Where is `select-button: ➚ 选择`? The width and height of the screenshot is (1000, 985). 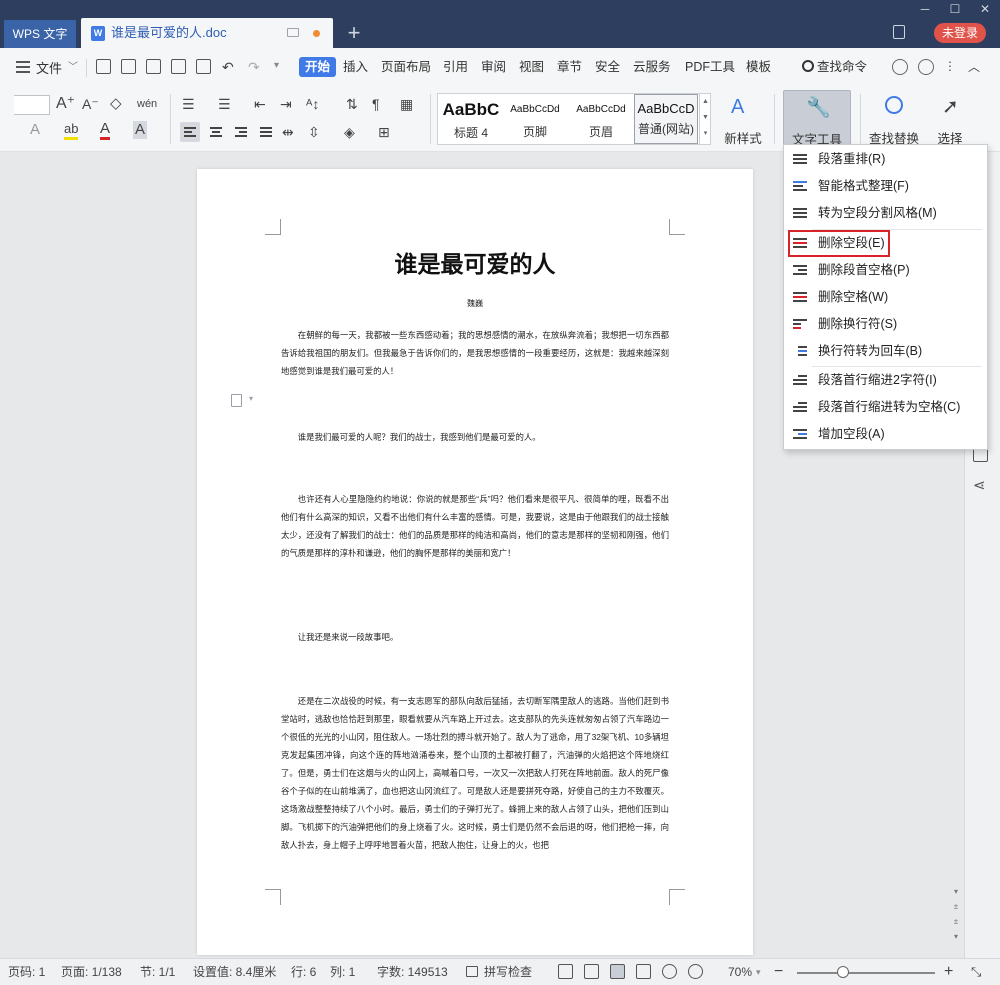 select-button: ➚ 选择 is located at coordinates (950, 119).